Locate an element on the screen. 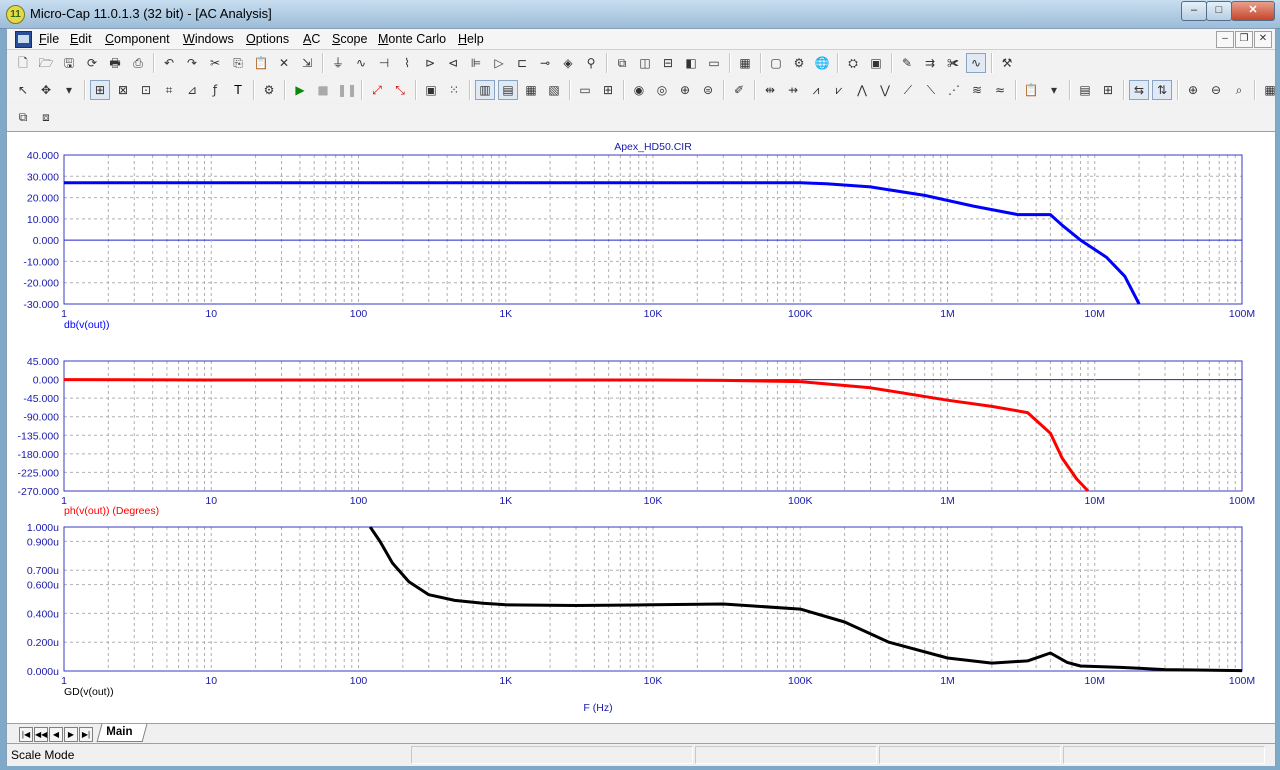 Image resolution: width=1280 pixels, height=770 pixels. delete-icon: ✕ is located at coordinates (284, 63).